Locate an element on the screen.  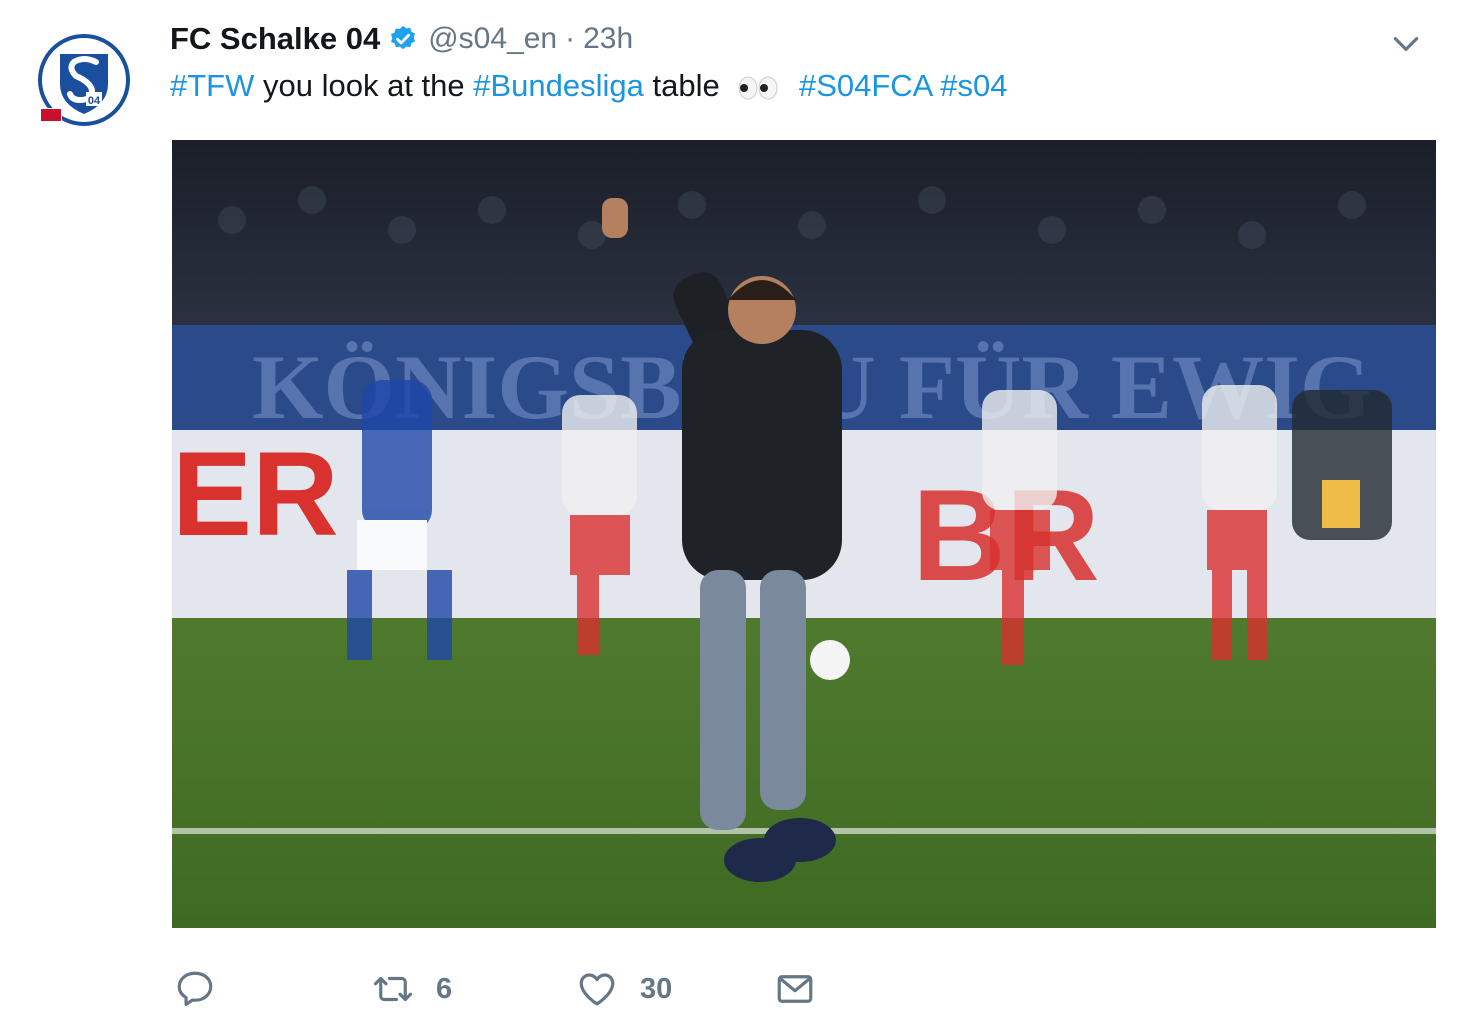
direct-message-button is located at coordinates (795, 989).